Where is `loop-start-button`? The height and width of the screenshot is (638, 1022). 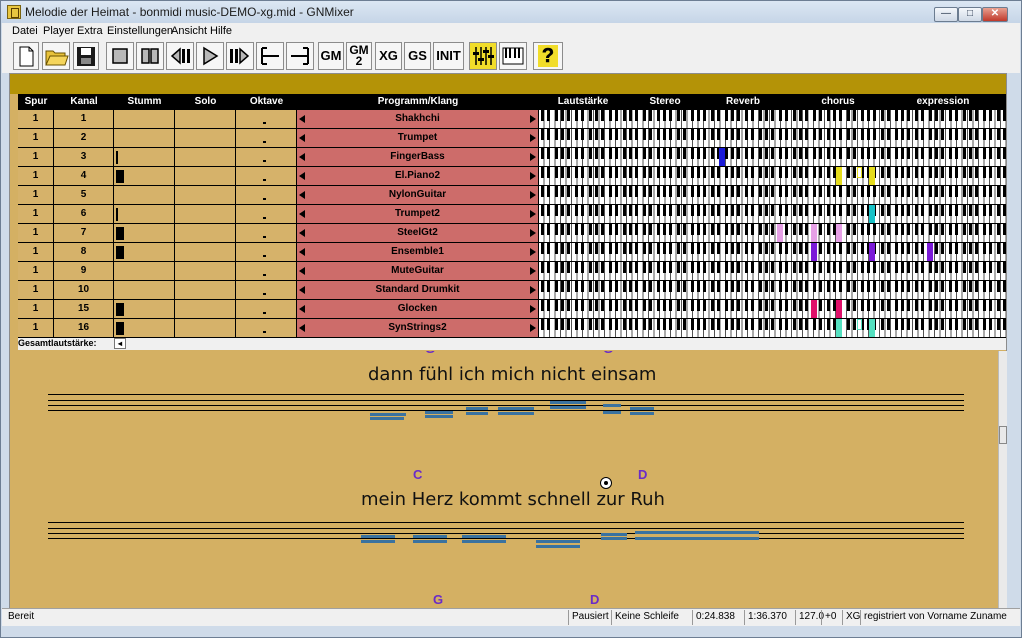
loop-start-button is located at coordinates (270, 56).